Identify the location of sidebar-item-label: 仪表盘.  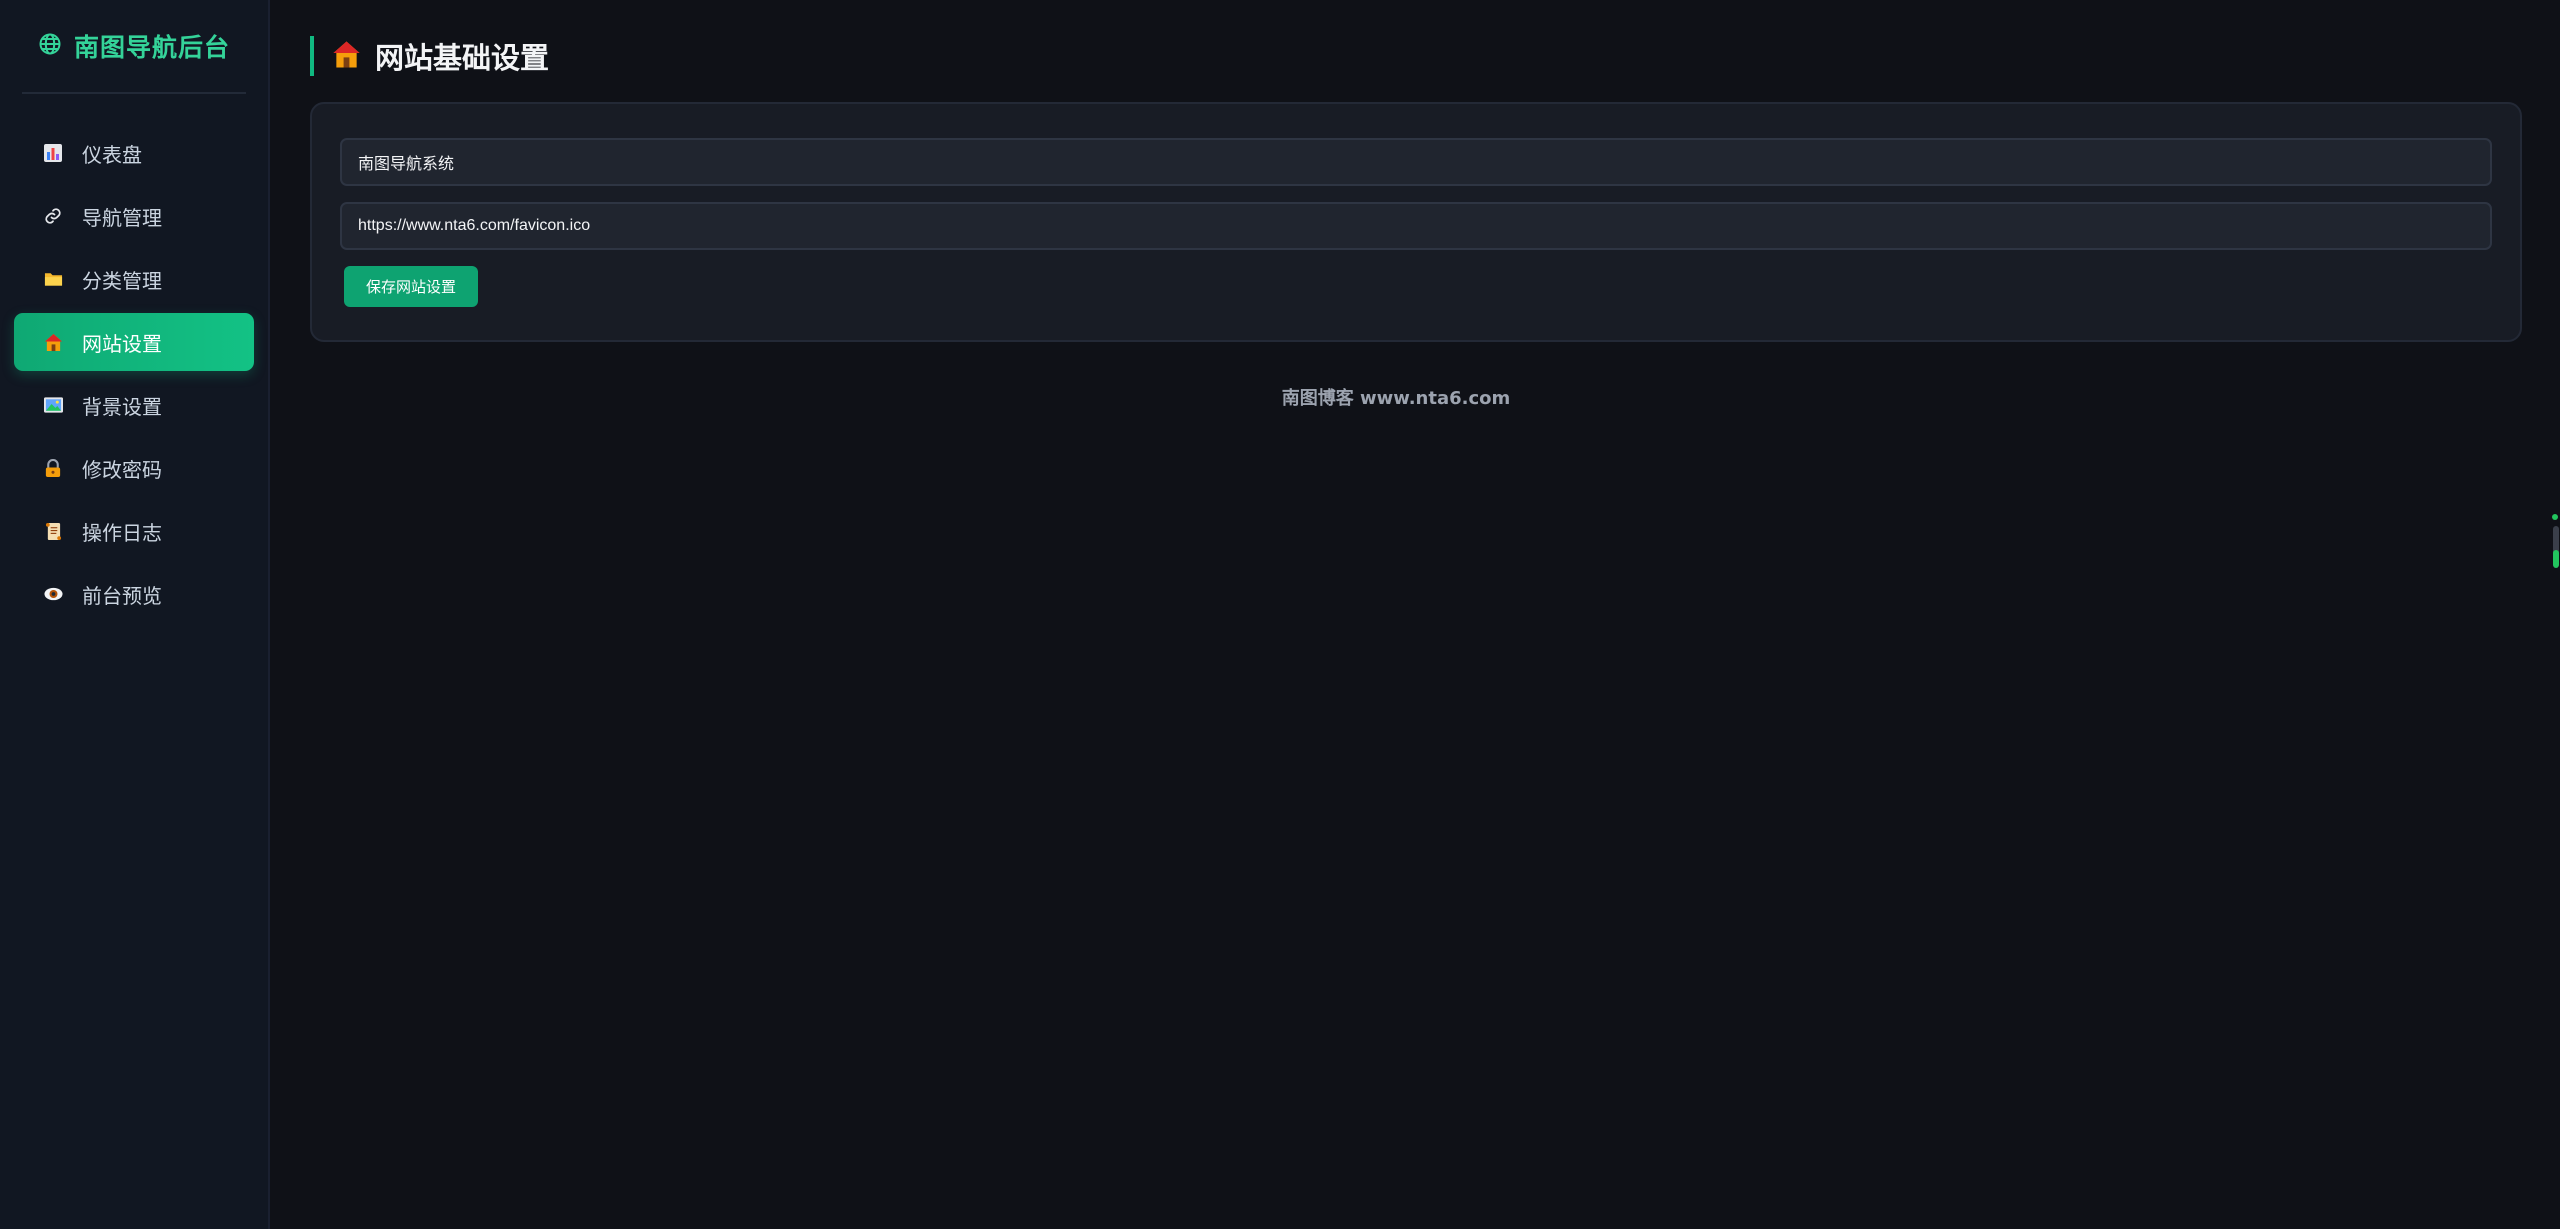
(112, 154).